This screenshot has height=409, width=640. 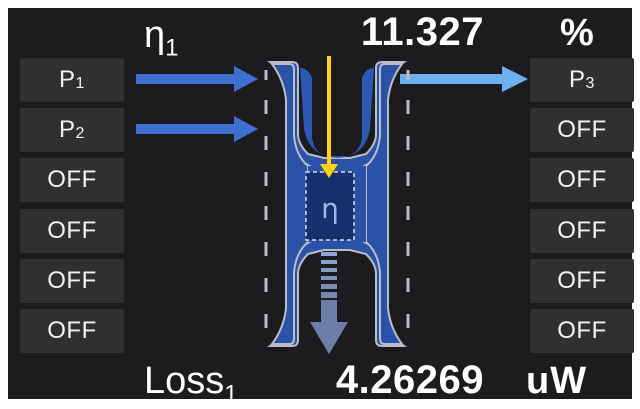 What do you see at coordinates (172, 48) in the screenshot?
I see `eta1-sub: 1` at bounding box center [172, 48].